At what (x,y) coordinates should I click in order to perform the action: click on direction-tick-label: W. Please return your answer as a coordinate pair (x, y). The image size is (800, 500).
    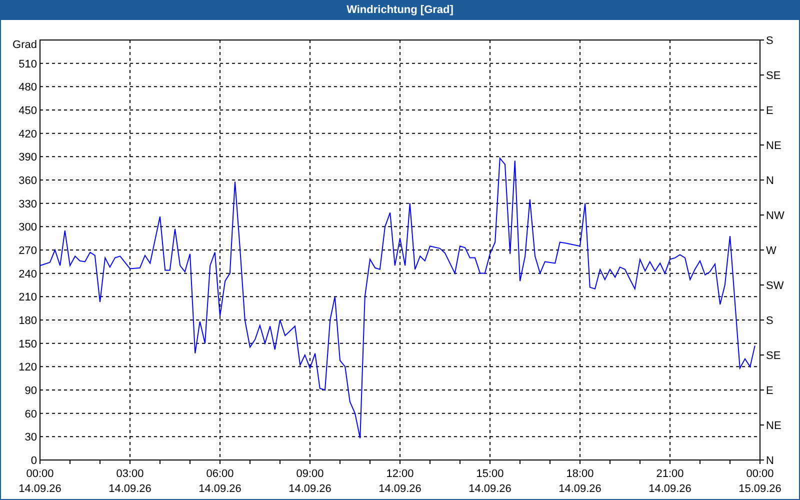
    Looking at the image, I should click on (771, 251).